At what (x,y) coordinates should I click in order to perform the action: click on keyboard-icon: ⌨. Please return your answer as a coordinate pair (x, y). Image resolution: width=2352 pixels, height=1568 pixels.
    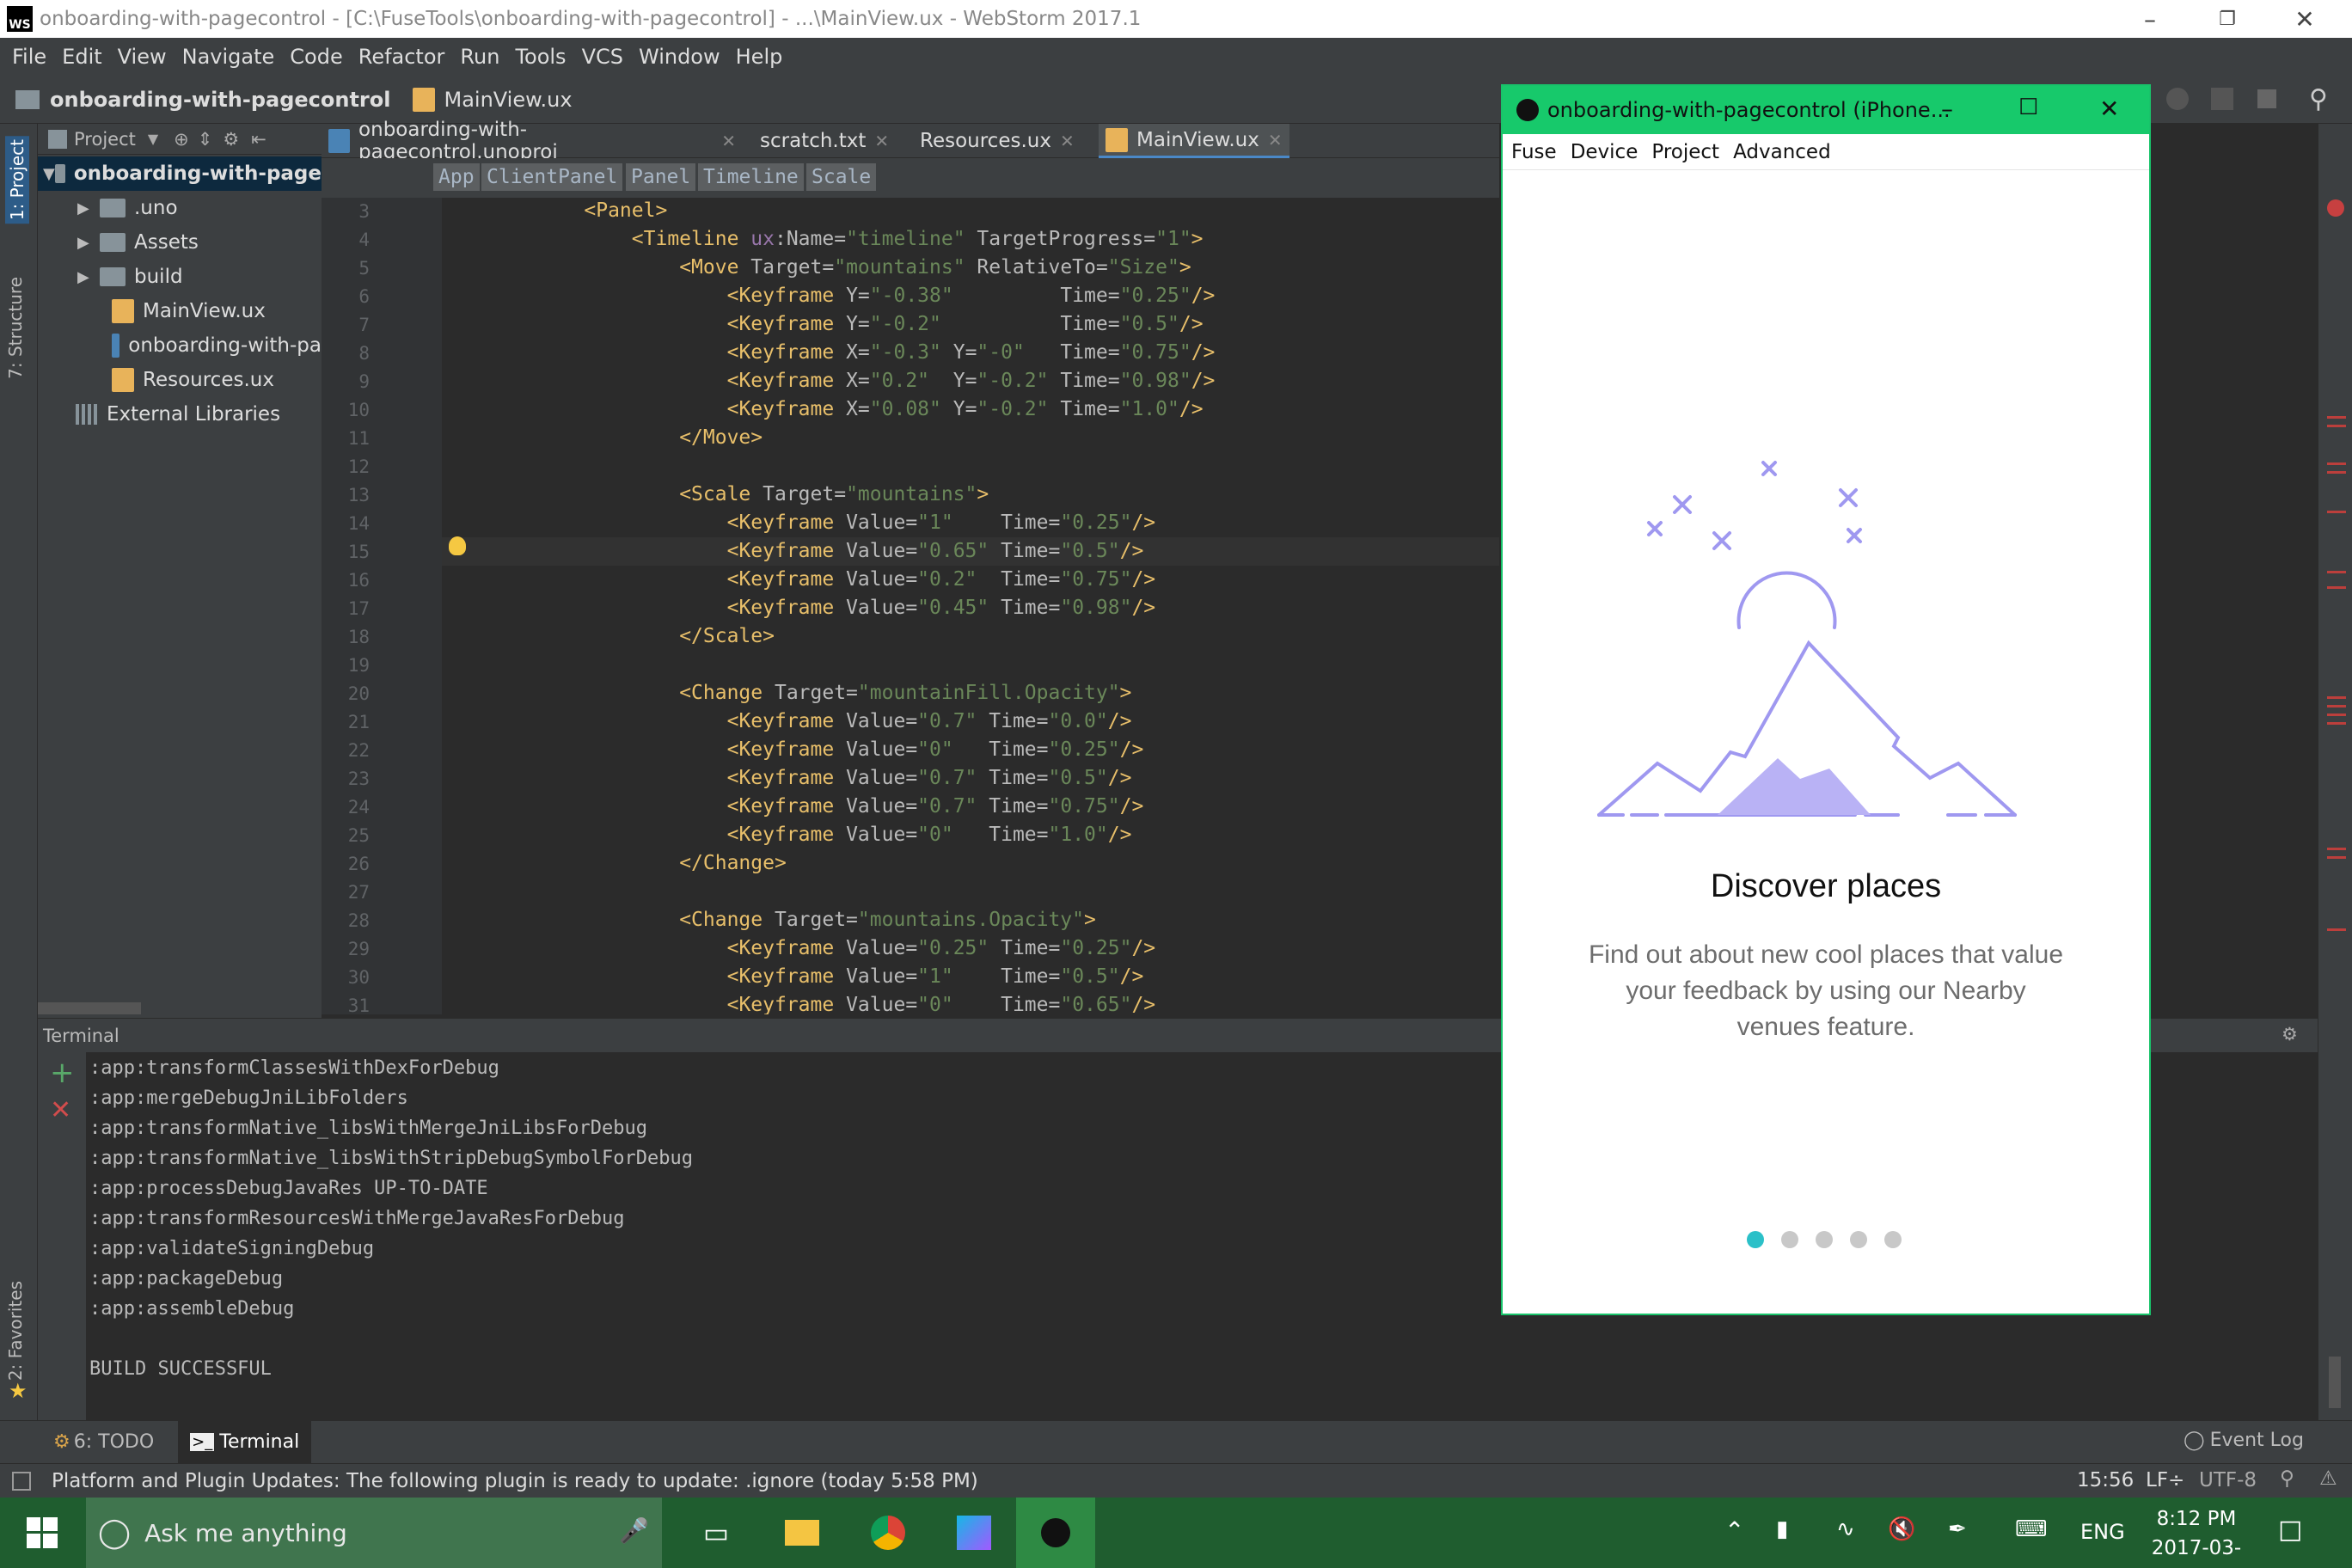
    Looking at the image, I should click on (2031, 1529).